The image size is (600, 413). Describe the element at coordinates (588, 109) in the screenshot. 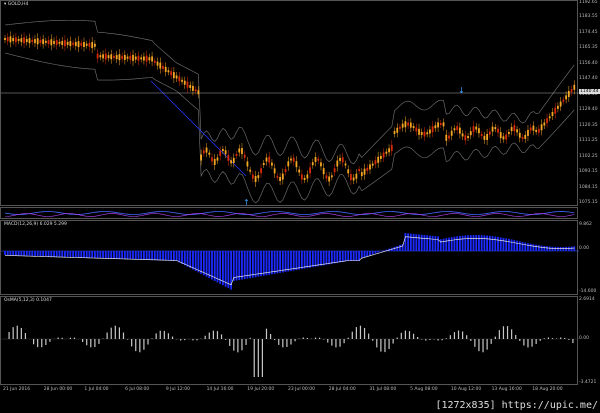

I see `price-tick: 1129.40` at that location.